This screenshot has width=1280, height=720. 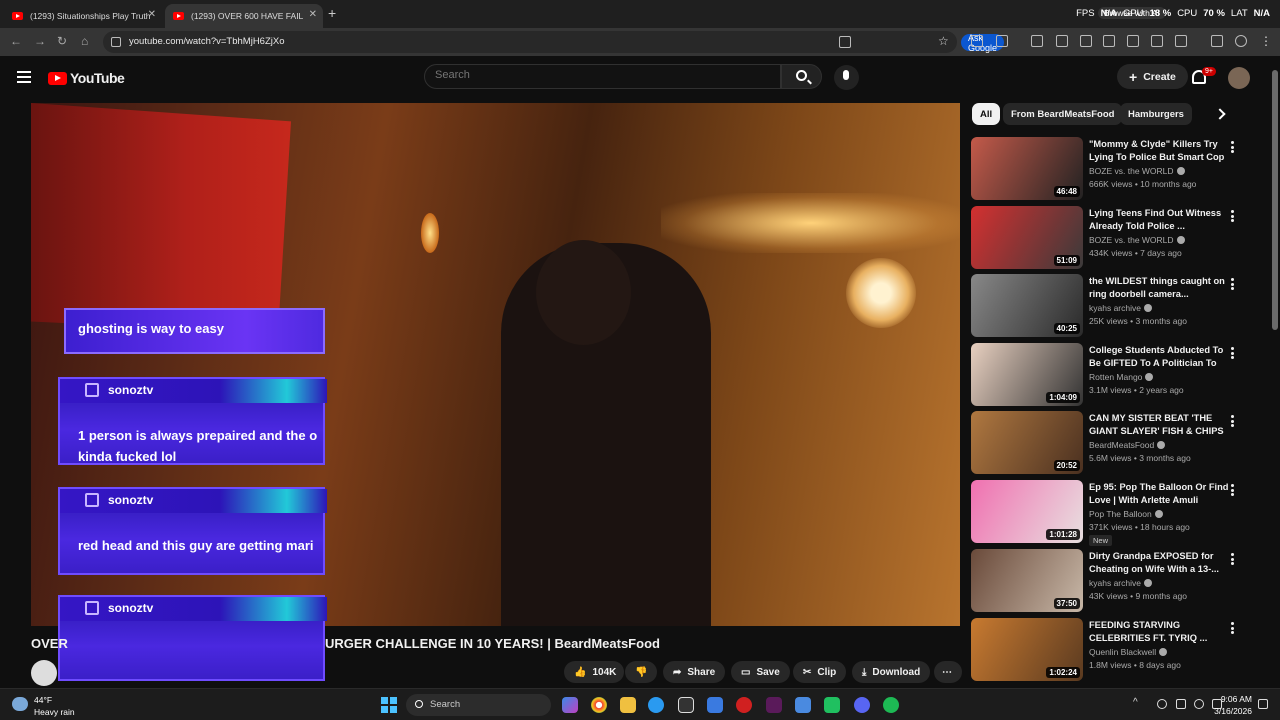 What do you see at coordinates (774, 705) in the screenshot?
I see `terminal-app-icon` at bounding box center [774, 705].